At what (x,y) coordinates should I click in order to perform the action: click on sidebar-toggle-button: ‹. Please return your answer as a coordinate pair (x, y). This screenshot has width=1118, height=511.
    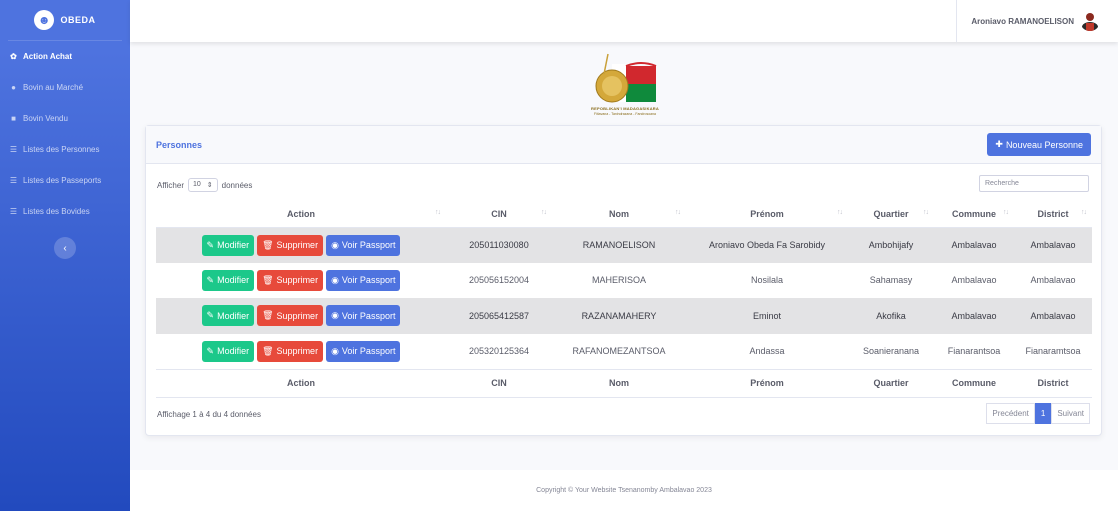
    Looking at the image, I should click on (65, 248).